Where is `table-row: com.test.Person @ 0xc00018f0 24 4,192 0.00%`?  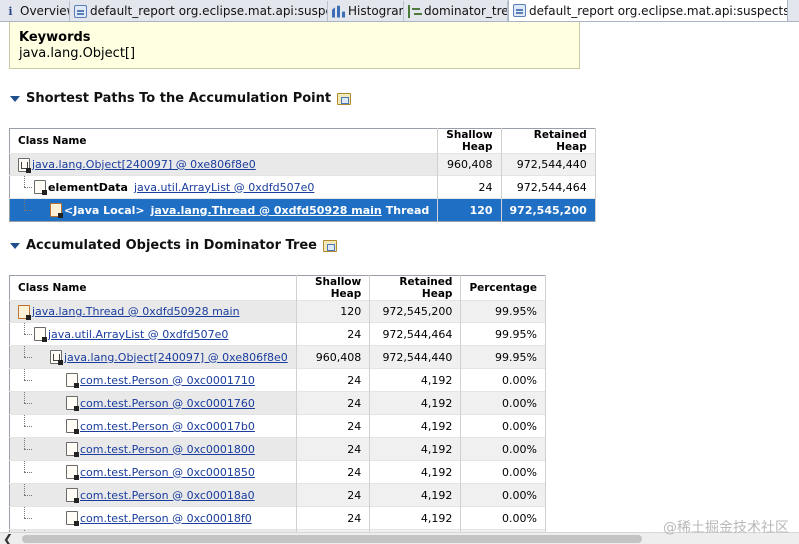
table-row: com.test.Person @ 0xc00018f0 24 4,192 0.00% is located at coordinates (277, 518).